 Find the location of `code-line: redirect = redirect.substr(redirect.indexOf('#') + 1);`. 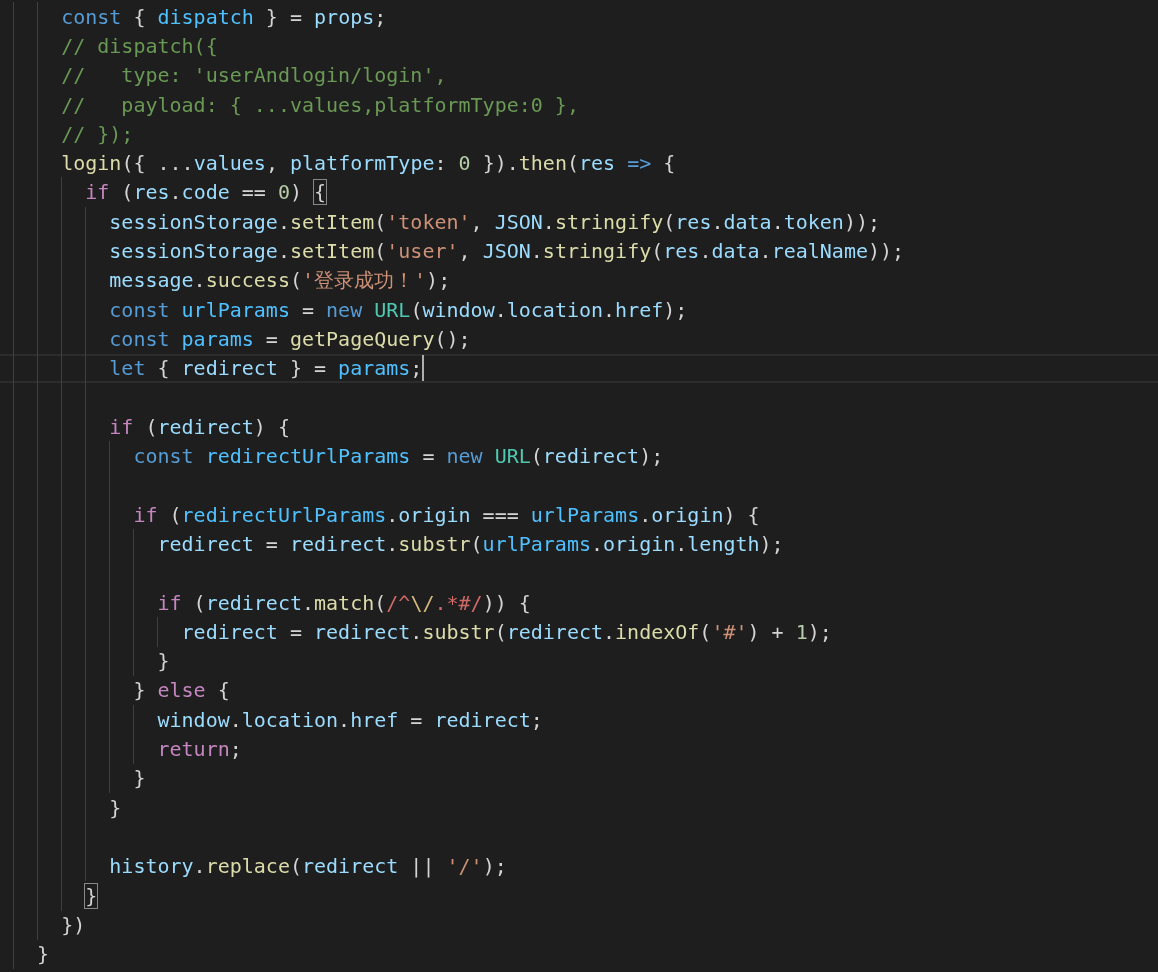

code-line: redirect = redirect.substr(redirect.indexOf('#') + 1); is located at coordinates (422, 631).